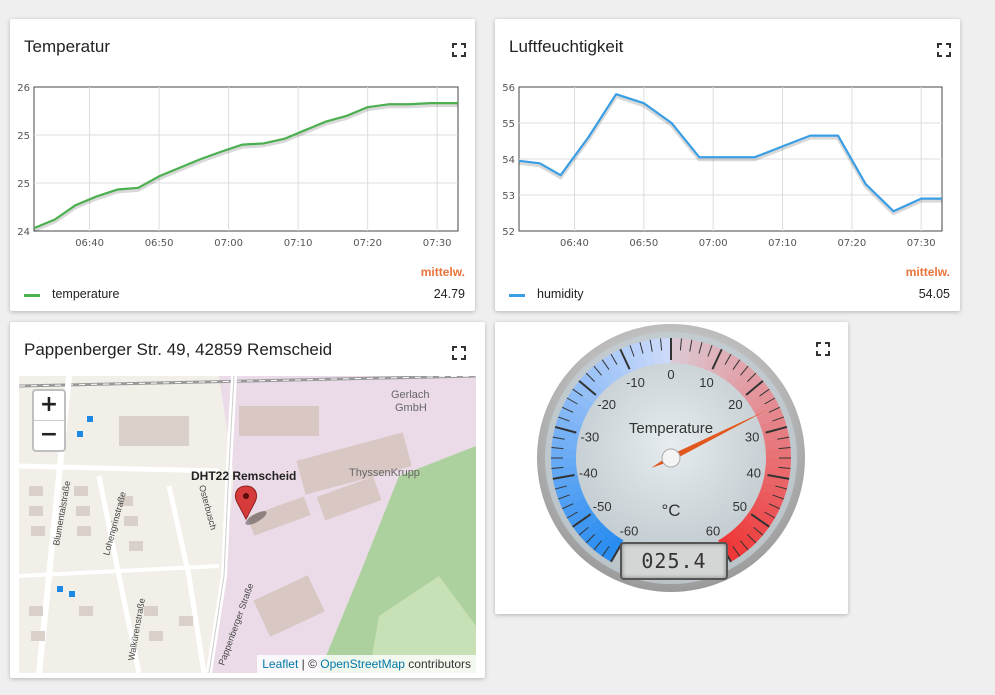 This screenshot has height=695, width=995. What do you see at coordinates (508, 124) in the screenshot?
I see `y-tick-label: 55` at bounding box center [508, 124].